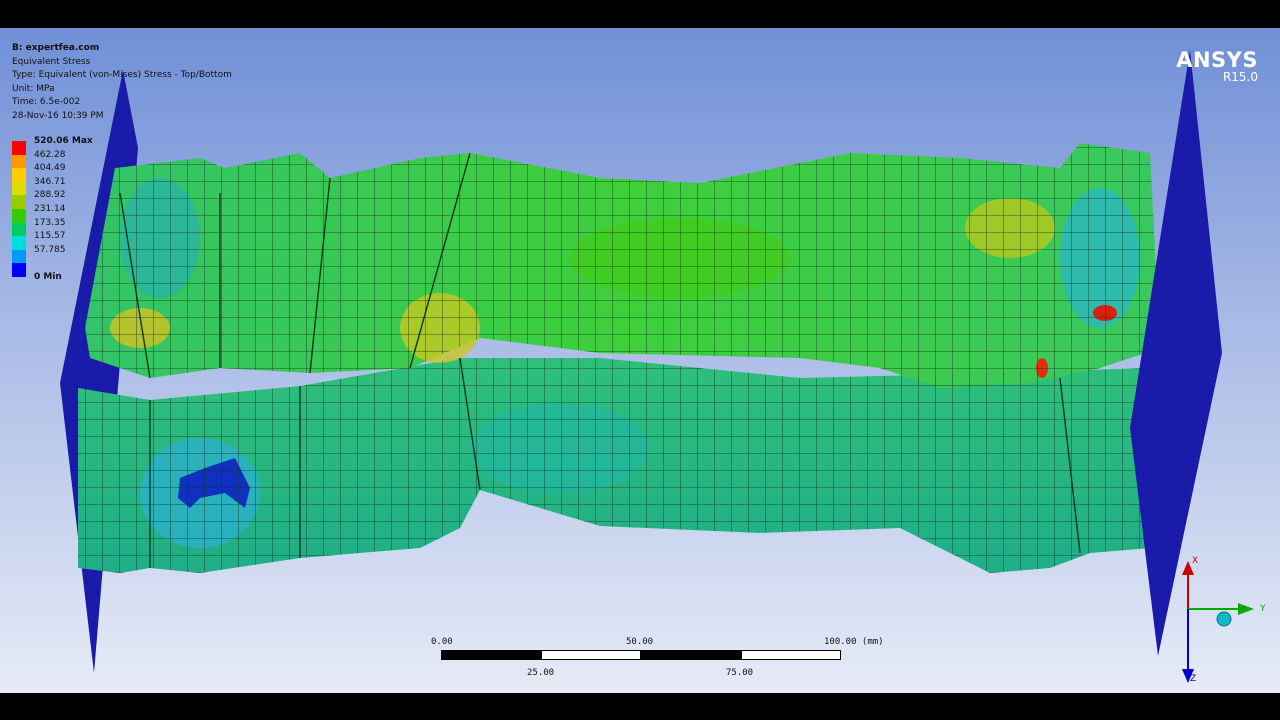 This screenshot has height=720, width=1280. What do you see at coordinates (46, 102) in the screenshot?
I see `result-time: Time: 6.5e-002` at bounding box center [46, 102].